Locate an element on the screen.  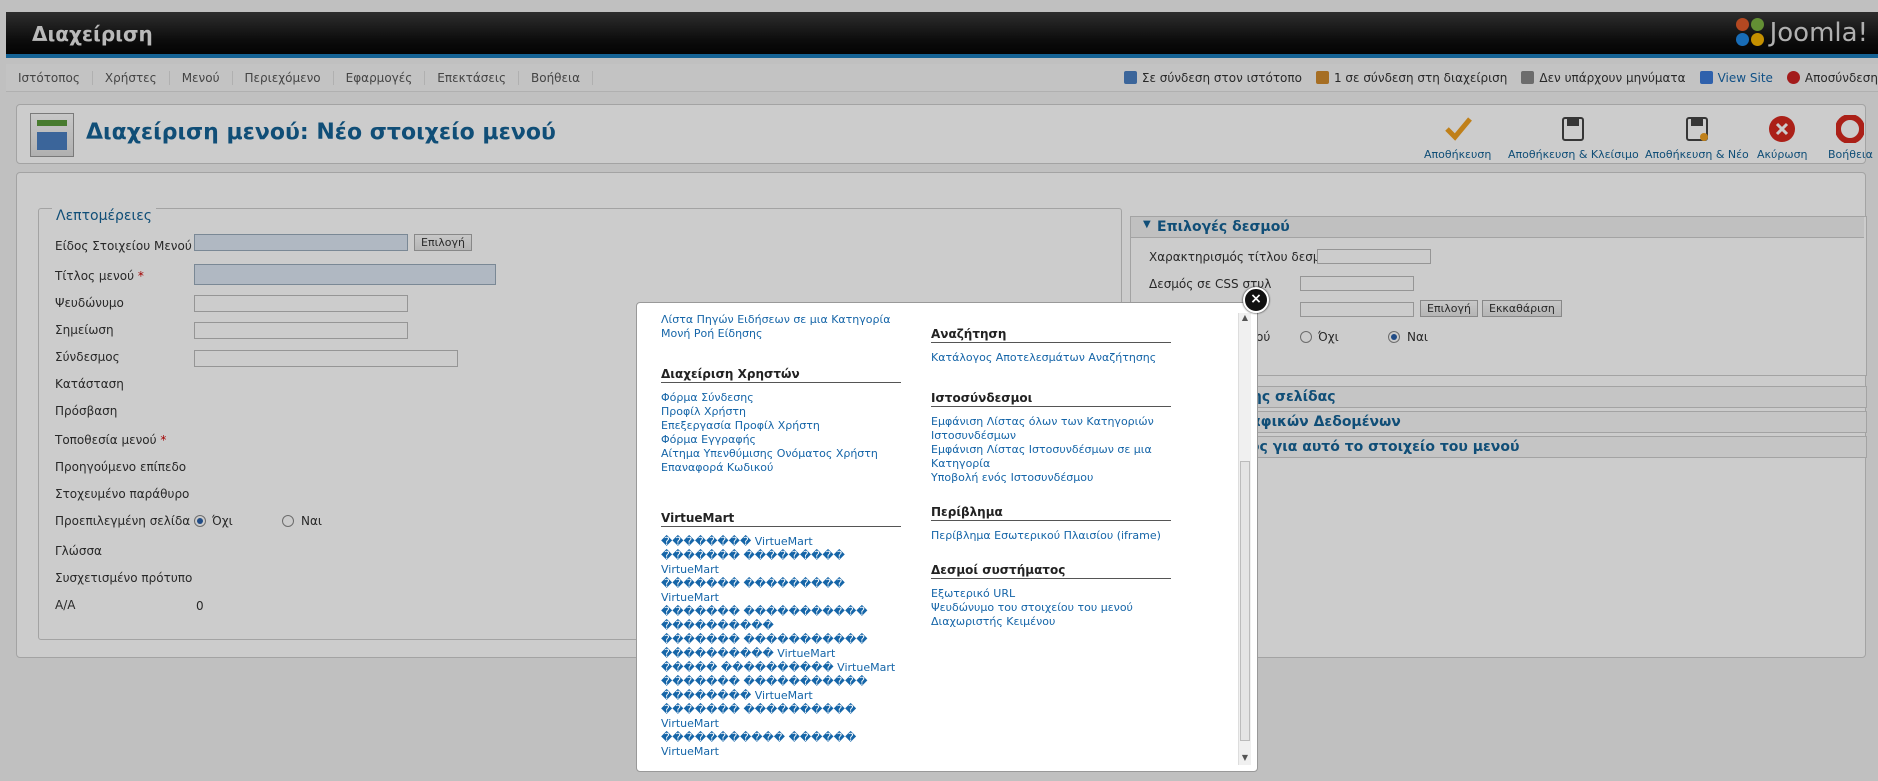
modal-item: Επεξεργασία Προφίλ Χρήστη is located at coordinates (781, 426).